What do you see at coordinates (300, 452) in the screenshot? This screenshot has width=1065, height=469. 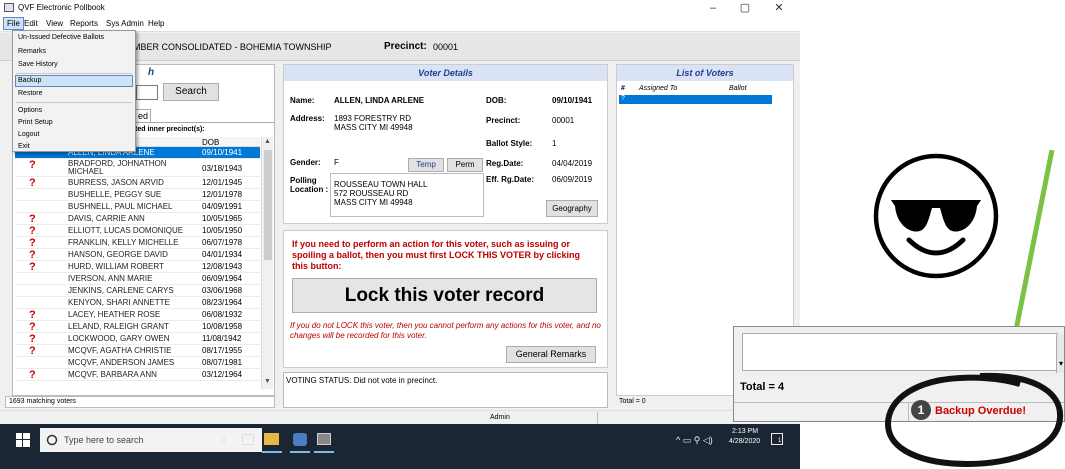 I see `app-active-indicator` at bounding box center [300, 452].